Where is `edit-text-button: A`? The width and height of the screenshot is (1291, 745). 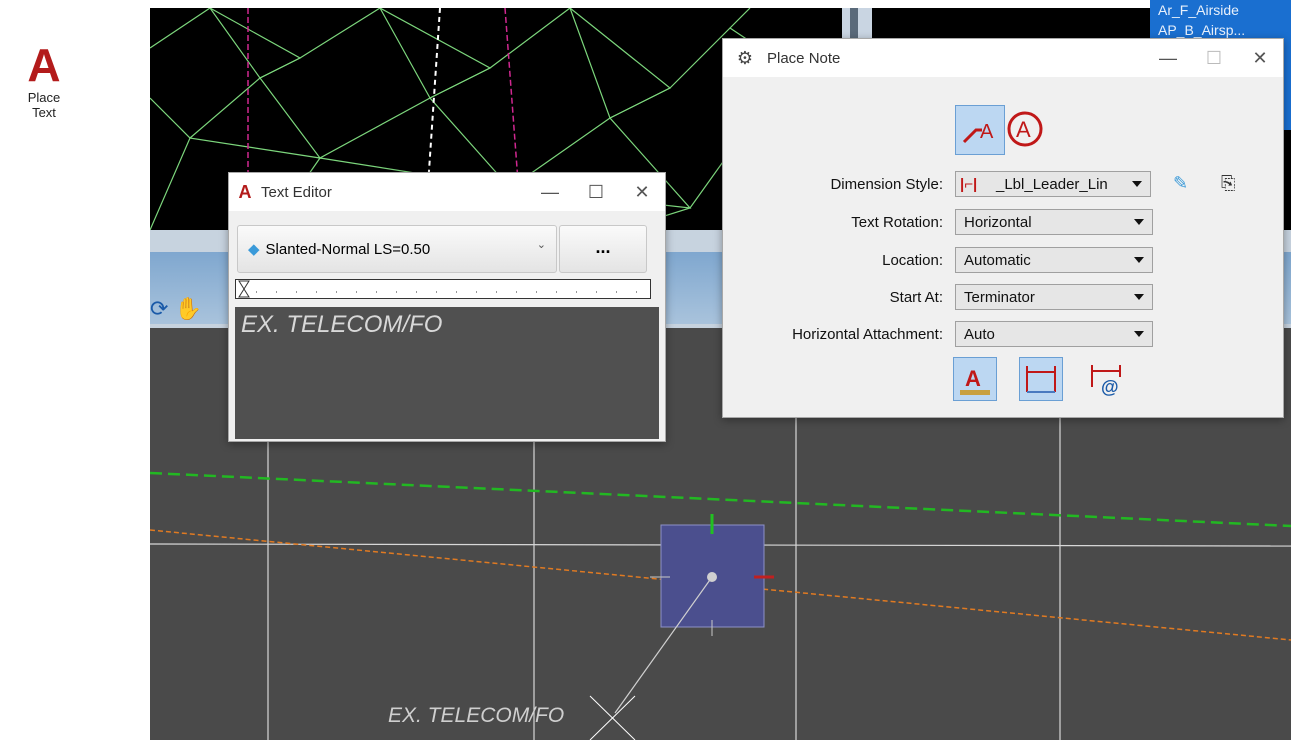
edit-text-button: A is located at coordinates (975, 379).